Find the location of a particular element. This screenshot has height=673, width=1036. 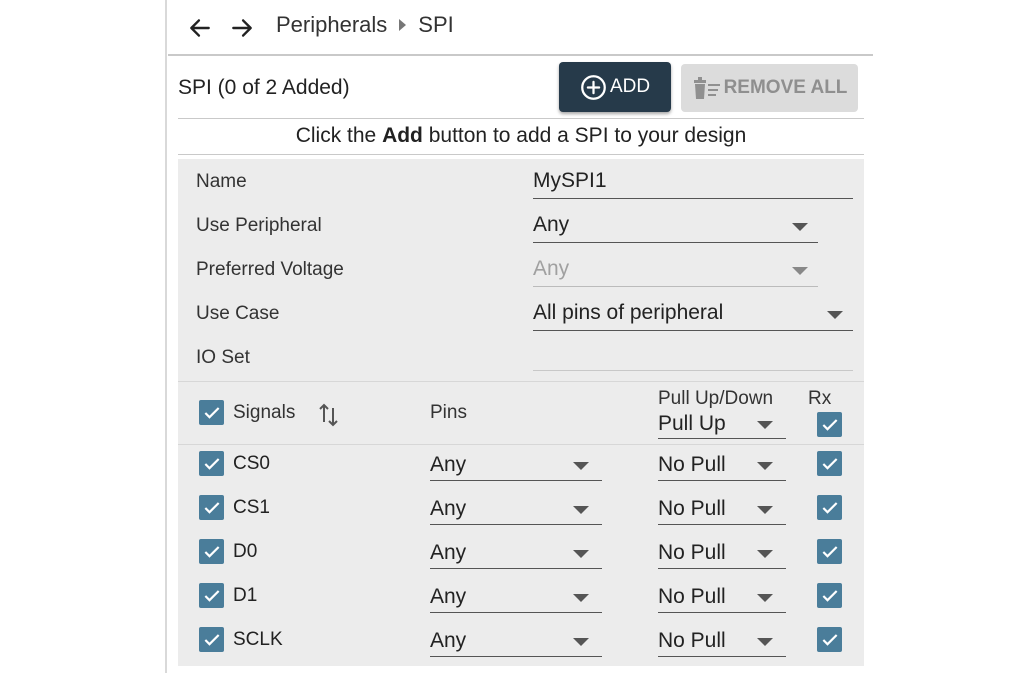

signals-table-header: Signals Pins Pull Up/Down Pull Up Rx is located at coordinates (521, 413).